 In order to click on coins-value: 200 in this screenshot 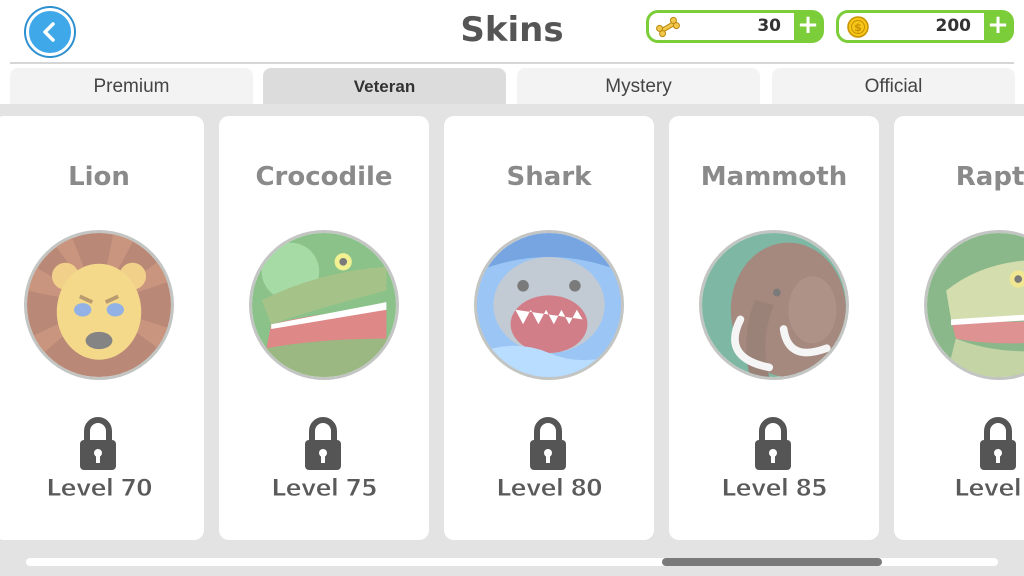, I will do `click(953, 26)`.